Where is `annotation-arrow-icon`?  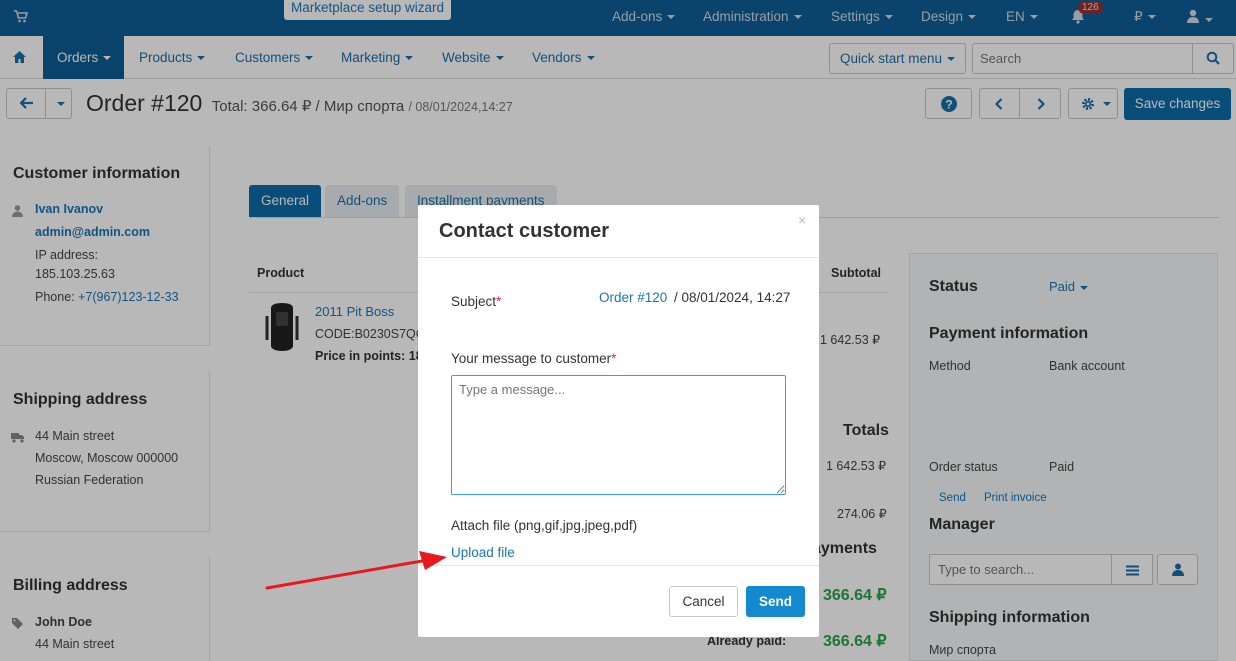
annotation-arrow-icon is located at coordinates (356, 570).